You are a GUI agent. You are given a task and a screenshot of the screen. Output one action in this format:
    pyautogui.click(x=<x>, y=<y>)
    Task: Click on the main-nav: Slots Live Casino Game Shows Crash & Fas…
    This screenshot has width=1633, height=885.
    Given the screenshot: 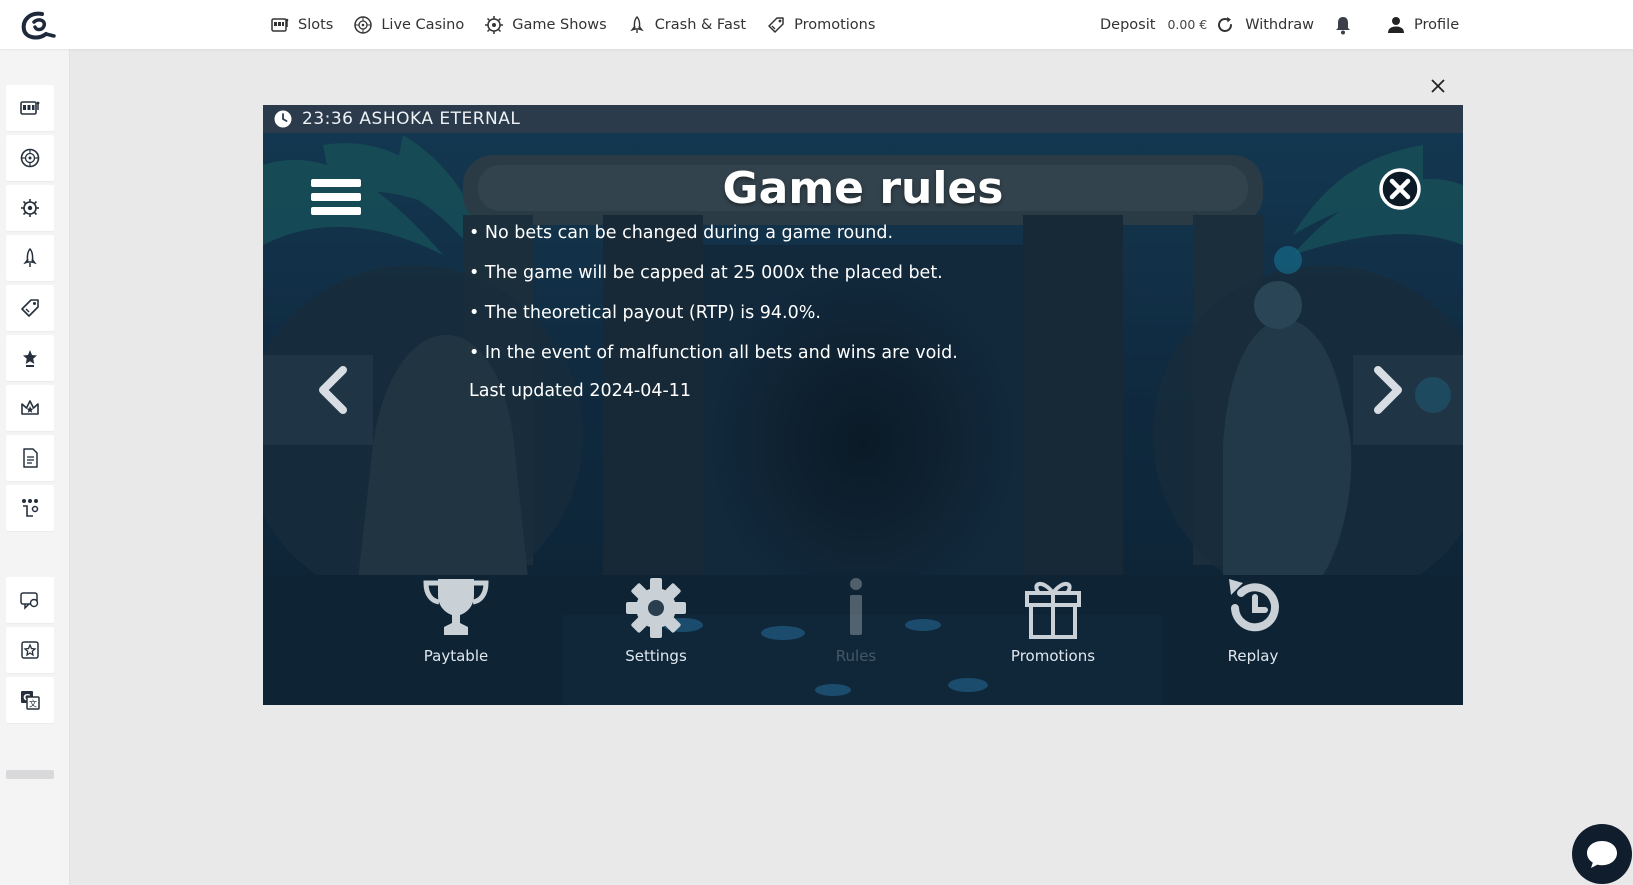 What is the action you would take?
    pyautogui.click(x=582, y=24)
    